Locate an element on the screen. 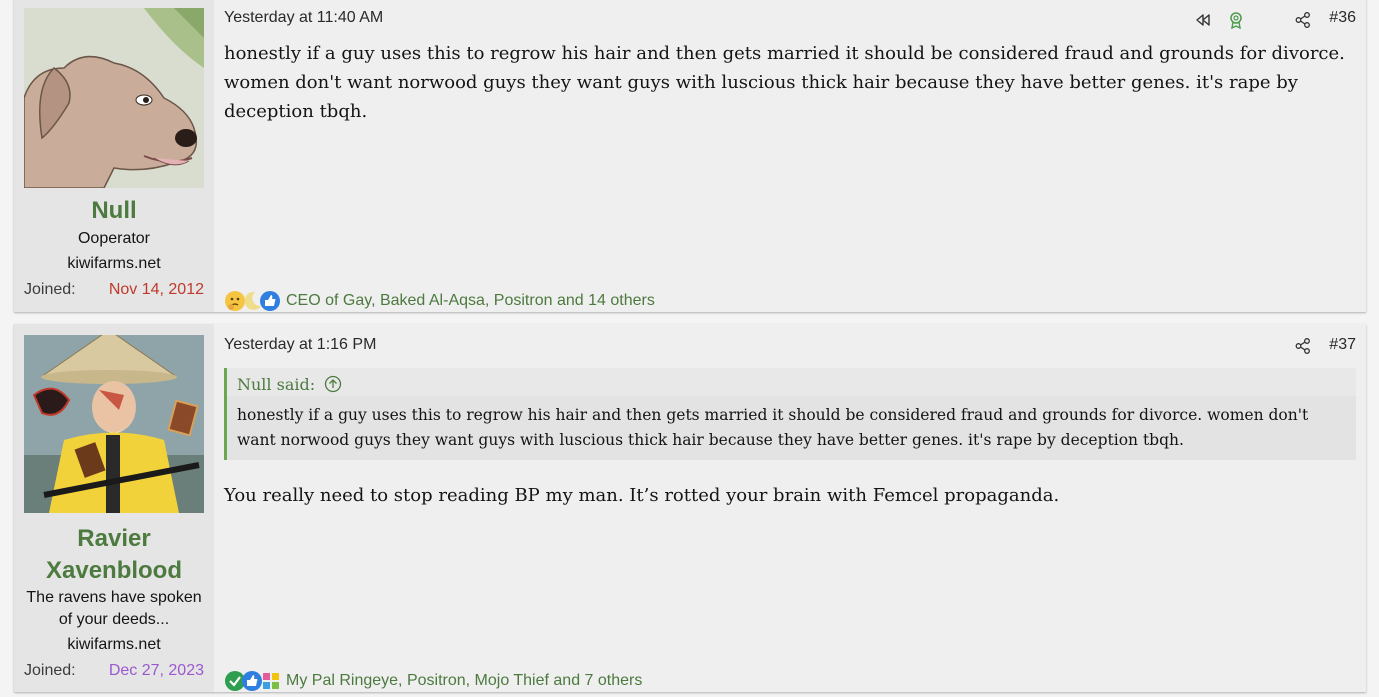 The height and width of the screenshot is (697, 1379). joined-row: Joined: Nov 14, 2012 is located at coordinates (114, 290).